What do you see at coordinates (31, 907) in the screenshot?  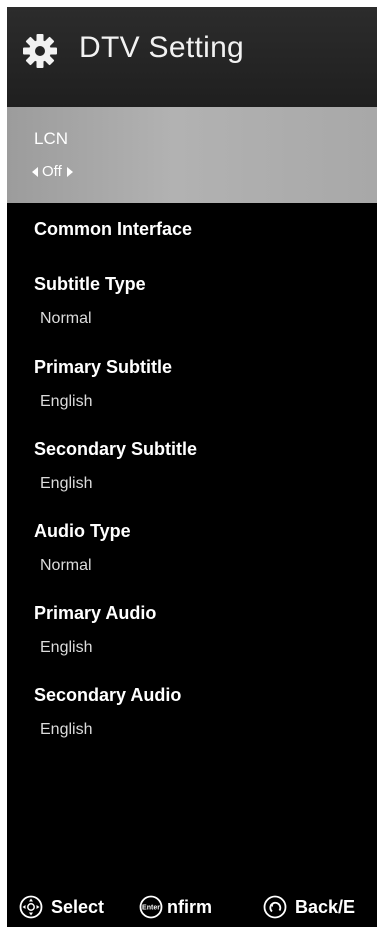 I see `dpad-icon` at bounding box center [31, 907].